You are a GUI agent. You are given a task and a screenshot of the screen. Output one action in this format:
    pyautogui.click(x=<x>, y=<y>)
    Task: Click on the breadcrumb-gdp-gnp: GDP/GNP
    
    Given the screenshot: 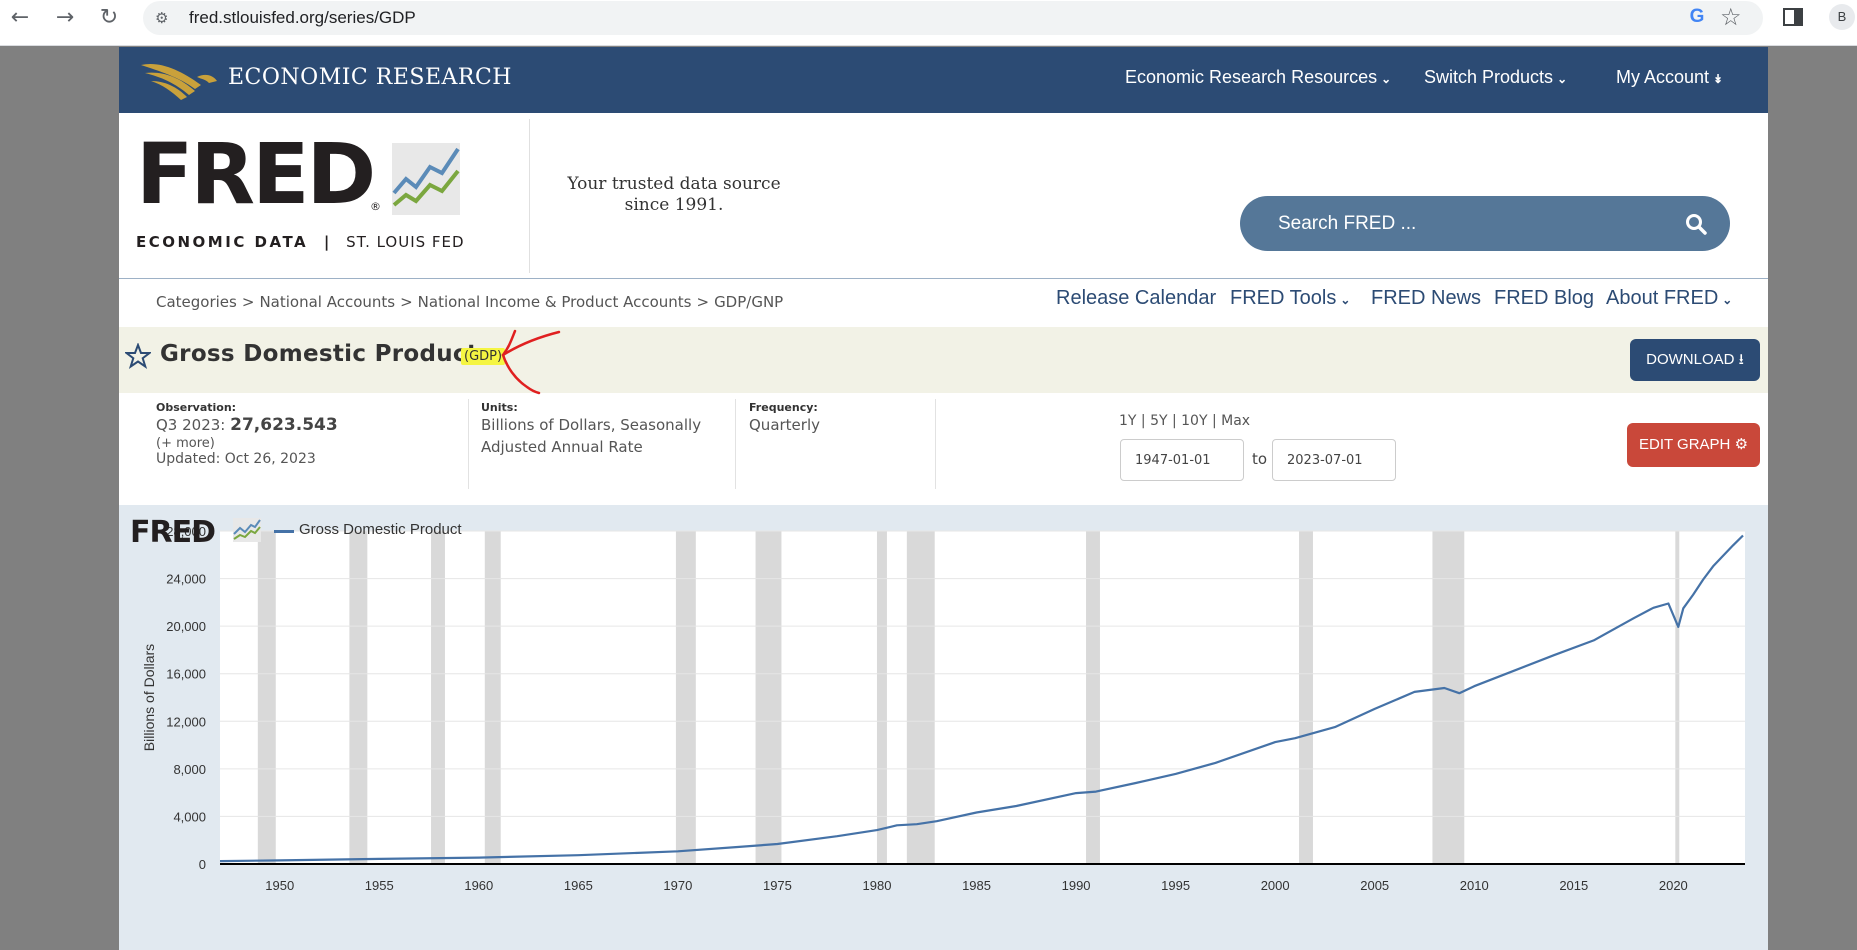 What is the action you would take?
    pyautogui.click(x=748, y=302)
    